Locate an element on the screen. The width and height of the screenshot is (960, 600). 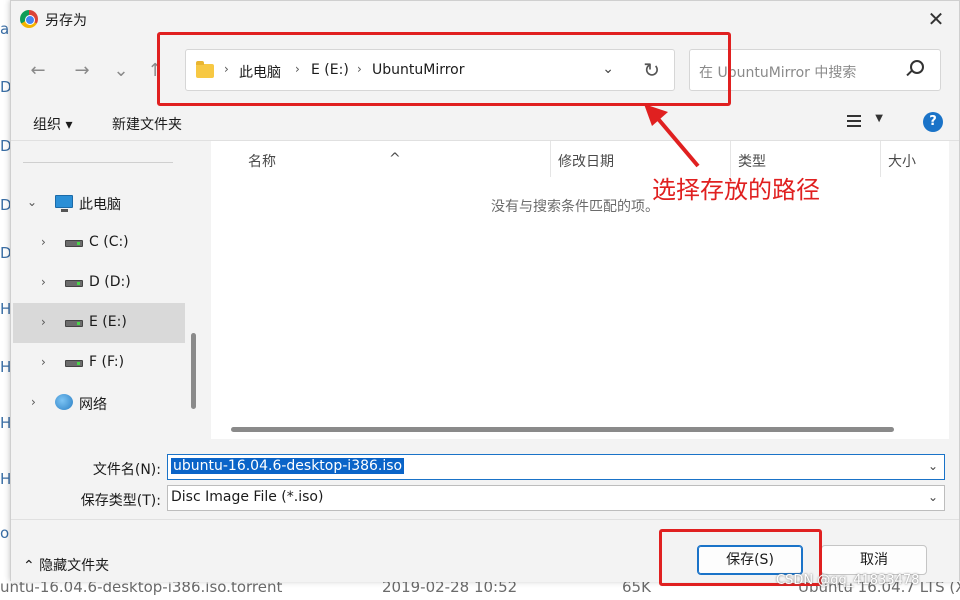
tree-item-drive-d: › D (D:) is located at coordinates (99, 283).